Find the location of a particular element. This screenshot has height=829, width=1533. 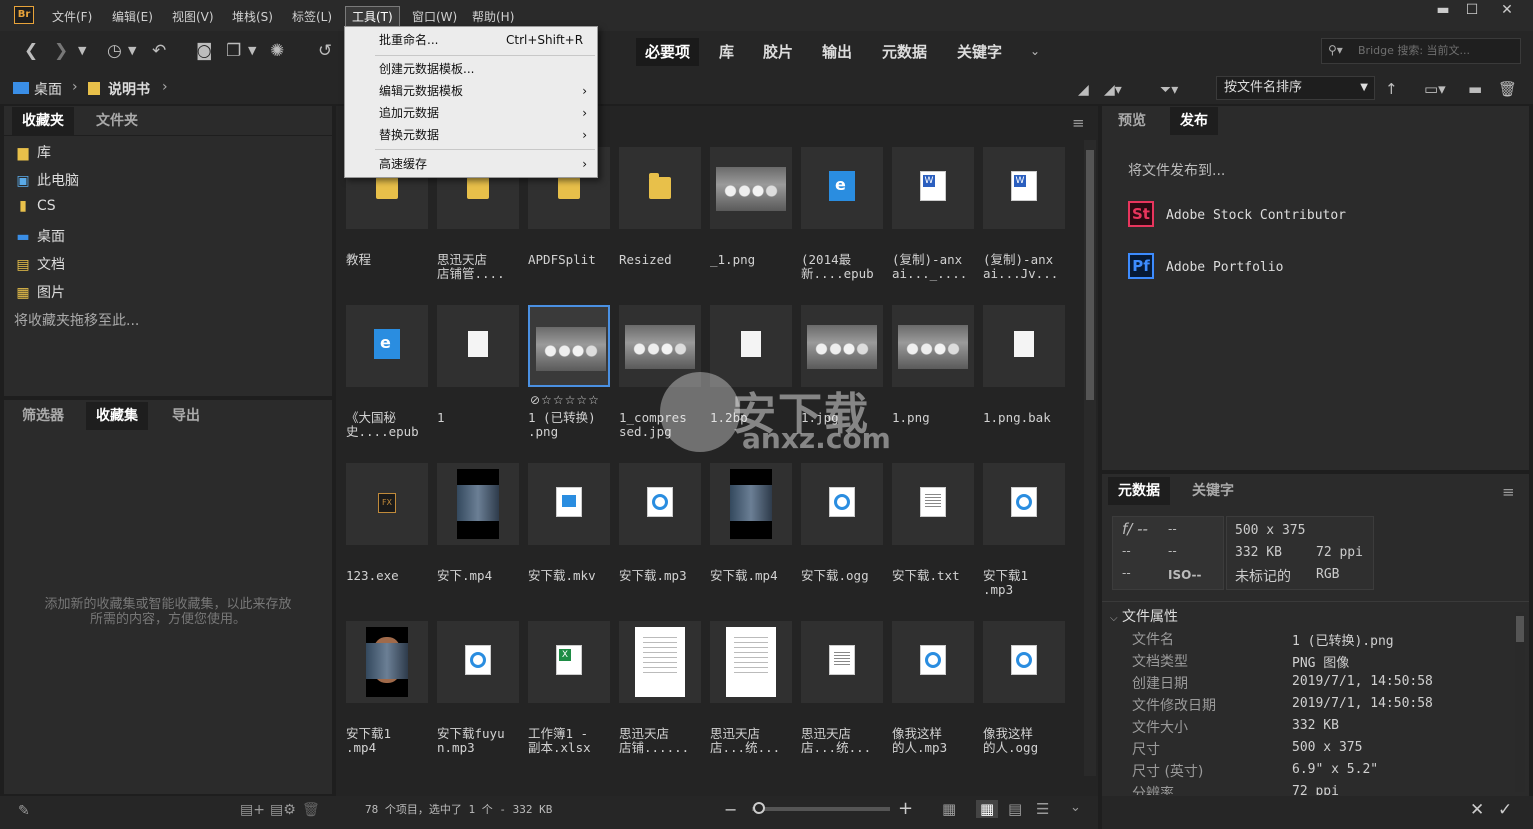

menu-view: 视图(V) is located at coordinates (193, 16).